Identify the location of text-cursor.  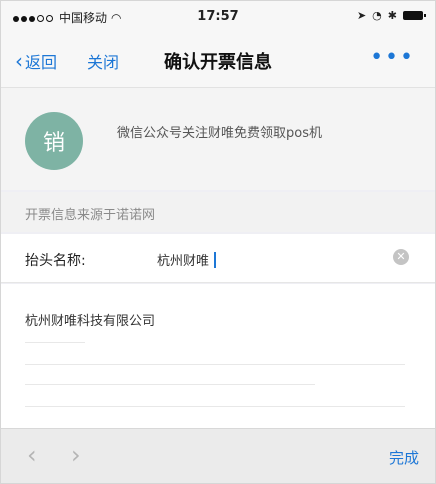
(215, 259).